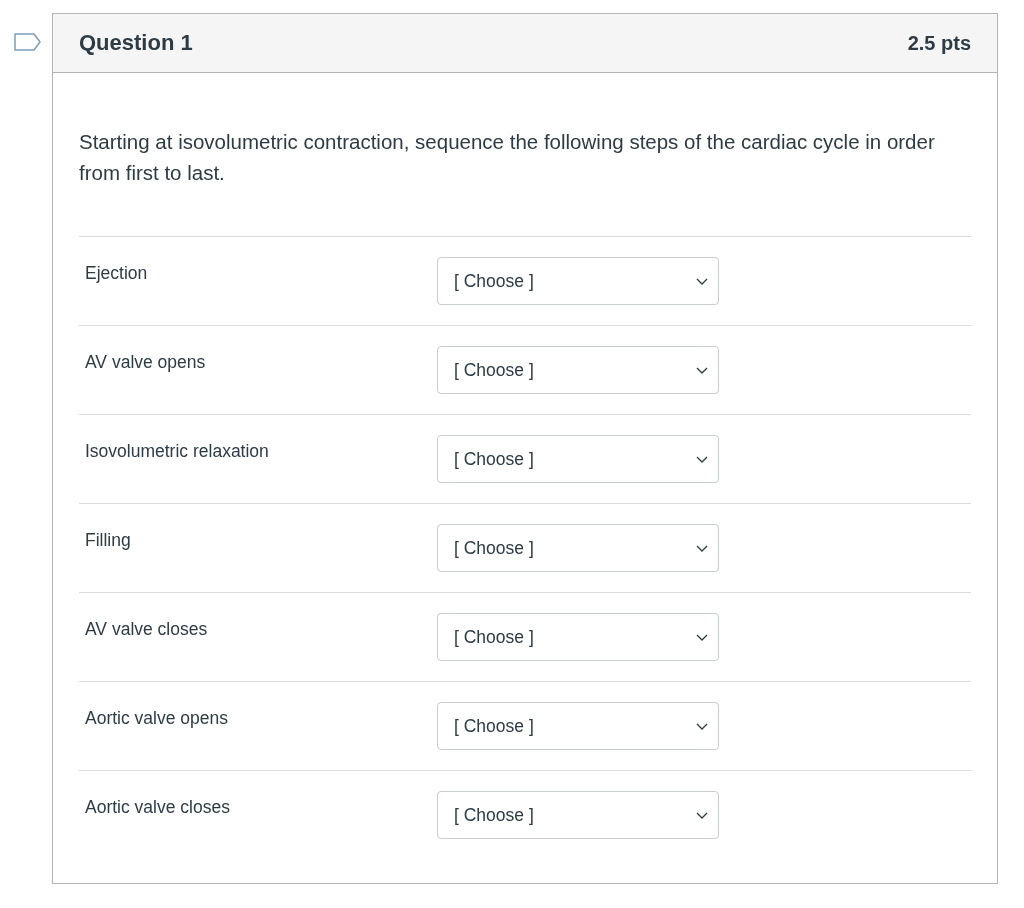 Image resolution: width=1024 pixels, height=908 pixels. What do you see at coordinates (27, 42) in the screenshot?
I see `flag-icon` at bounding box center [27, 42].